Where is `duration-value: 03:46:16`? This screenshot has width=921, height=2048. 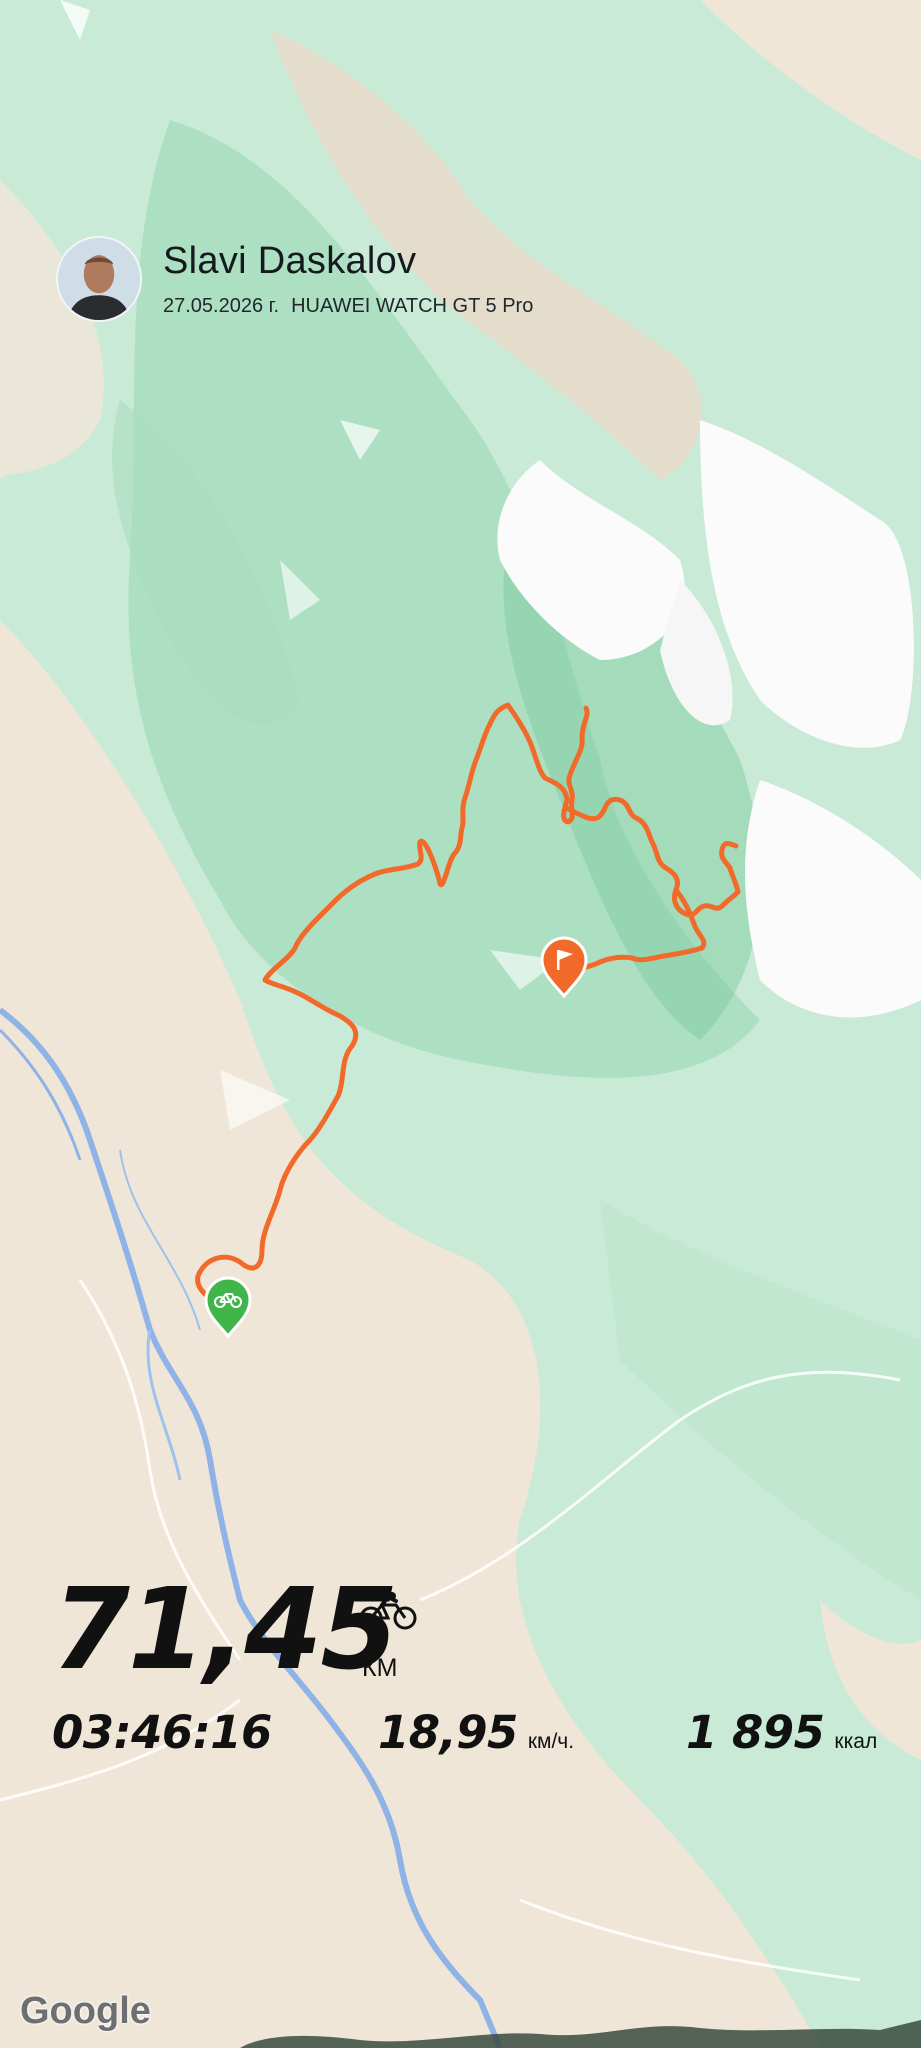
duration-value: 03:46:16 is located at coordinates (162, 1732).